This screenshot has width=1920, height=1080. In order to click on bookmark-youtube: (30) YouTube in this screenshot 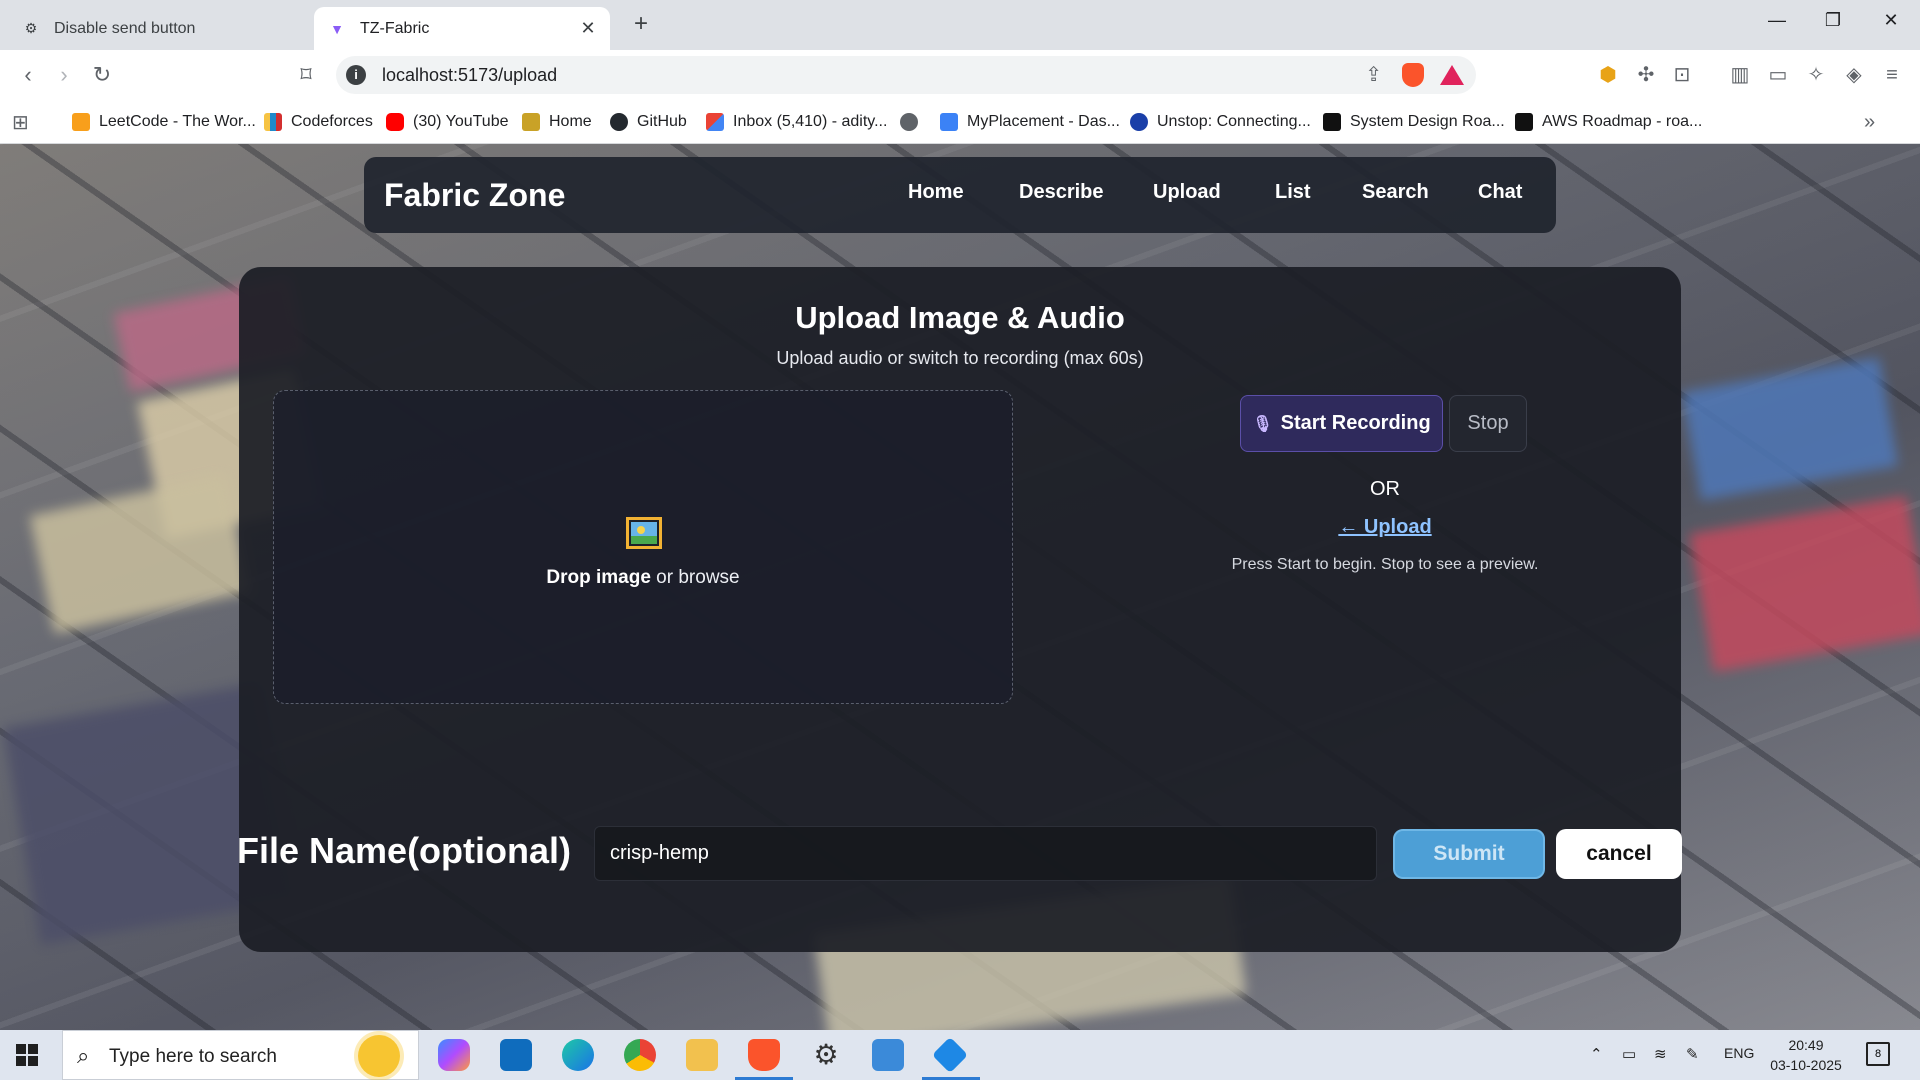, I will do `click(447, 122)`.